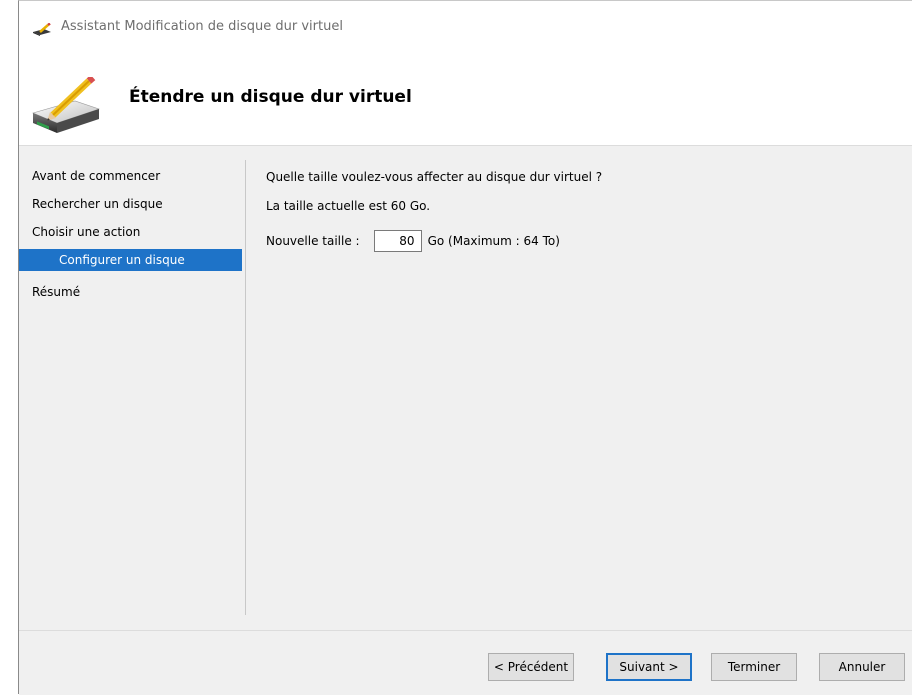 The height and width of the screenshot is (697, 912). Describe the element at coordinates (649, 667) in the screenshot. I see `next-button: Suivant >` at that location.